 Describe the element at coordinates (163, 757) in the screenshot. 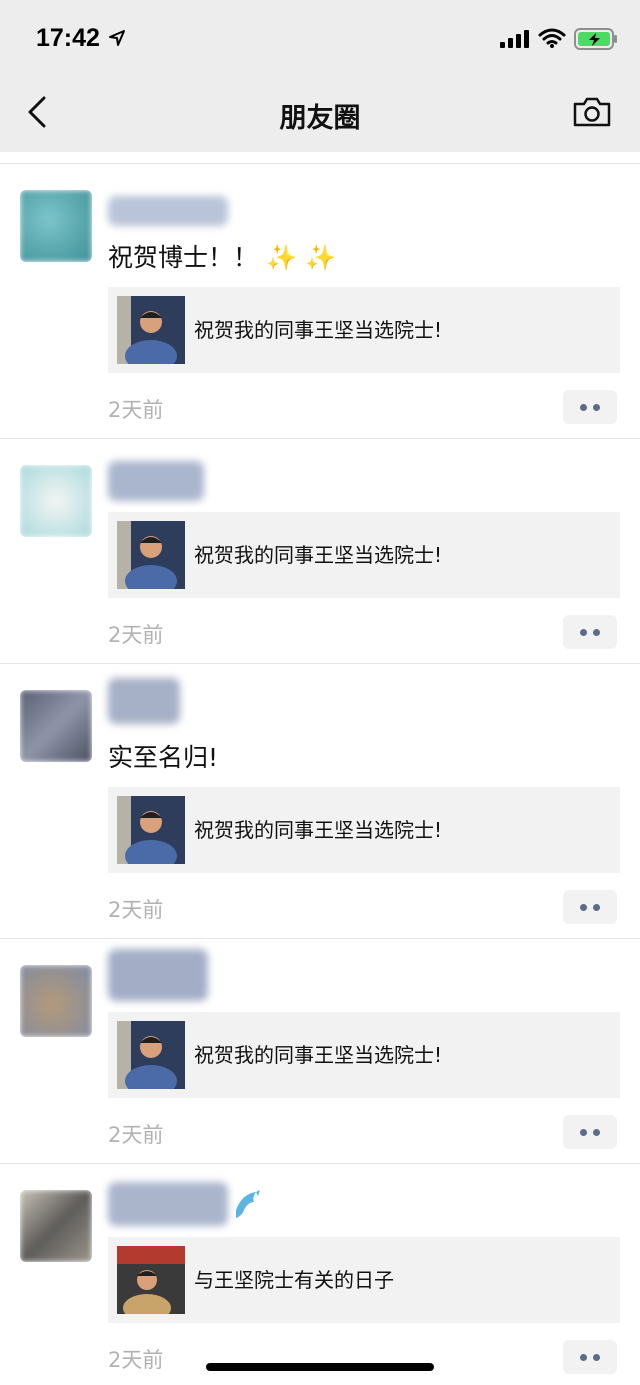

I see `post-text: 实至名归!` at that location.